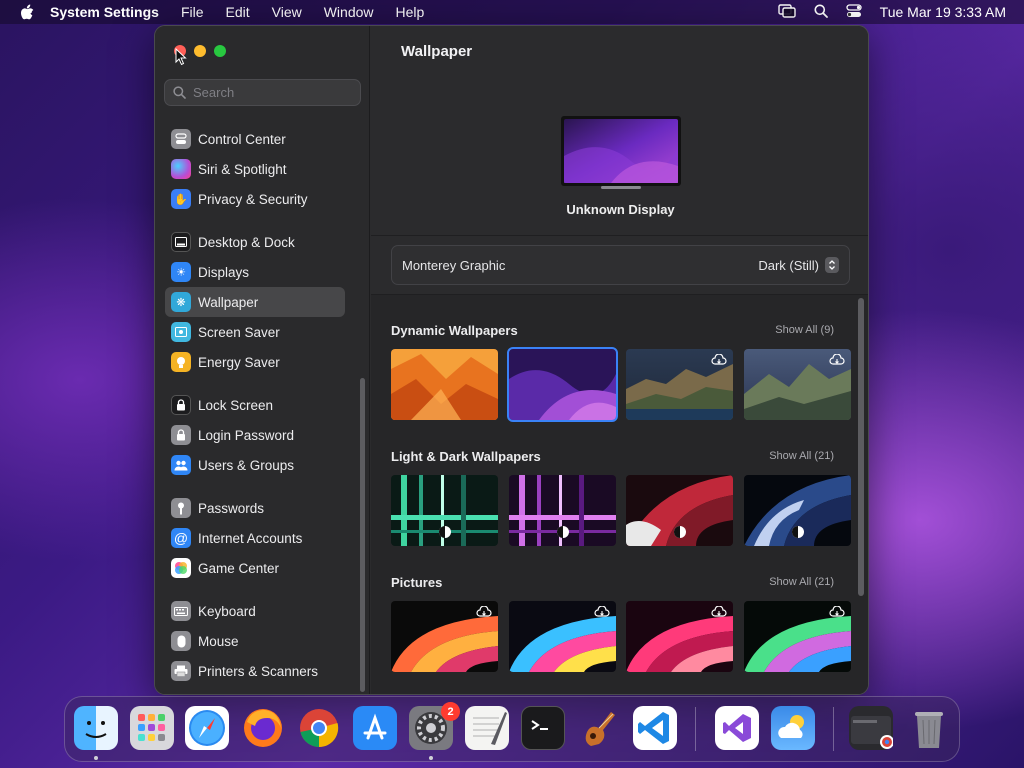 The image size is (1024, 768). What do you see at coordinates (287, 12) in the screenshot?
I see `menu-view: View` at bounding box center [287, 12].